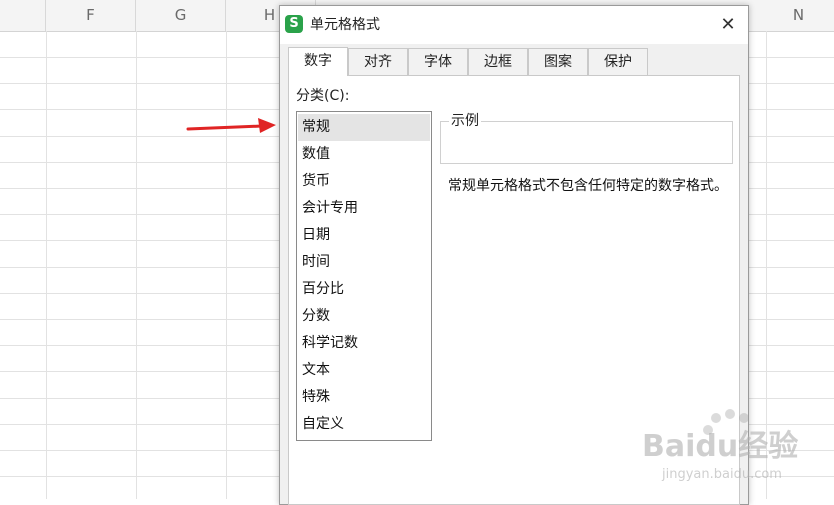  I want to click on column-header-n: N, so click(800, 15).